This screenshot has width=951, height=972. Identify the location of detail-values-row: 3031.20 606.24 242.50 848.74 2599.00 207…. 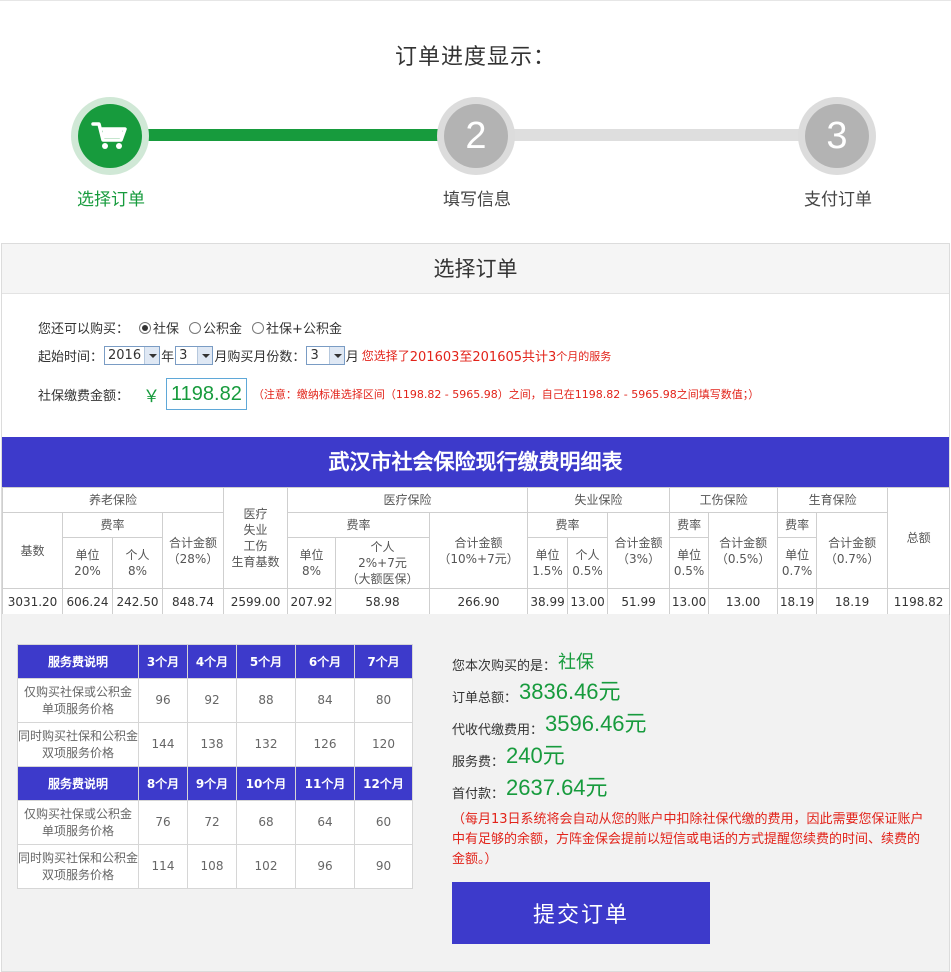
(476, 601).